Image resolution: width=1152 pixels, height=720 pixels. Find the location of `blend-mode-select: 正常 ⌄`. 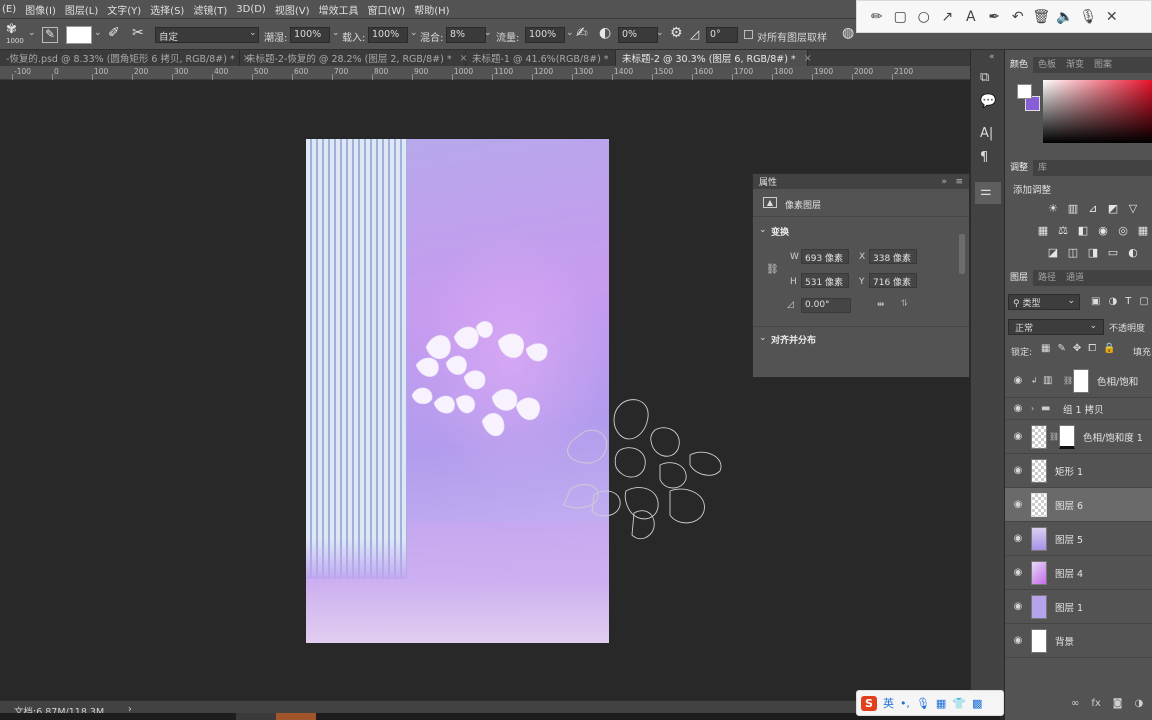

blend-mode-select: 正常 ⌄ is located at coordinates (1056, 327).